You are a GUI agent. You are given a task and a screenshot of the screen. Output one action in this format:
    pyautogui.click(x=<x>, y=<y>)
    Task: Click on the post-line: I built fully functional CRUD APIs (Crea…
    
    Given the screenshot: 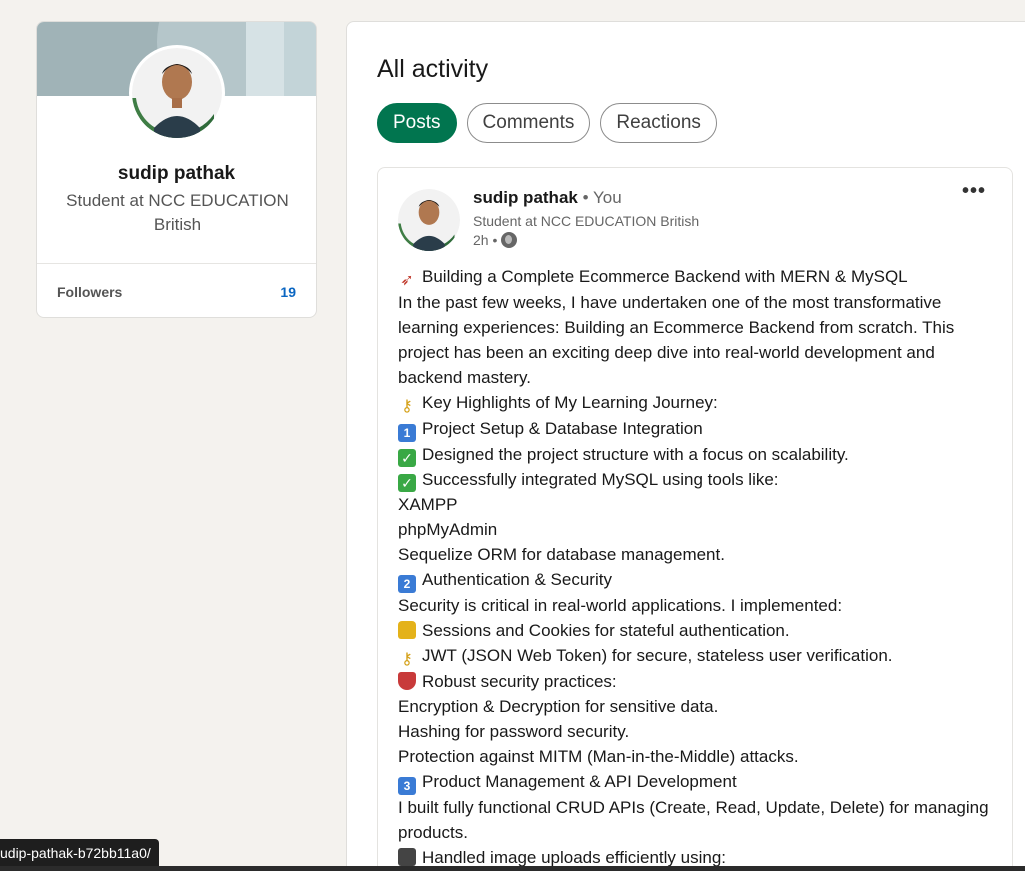 What is the action you would take?
    pyautogui.click(x=693, y=820)
    